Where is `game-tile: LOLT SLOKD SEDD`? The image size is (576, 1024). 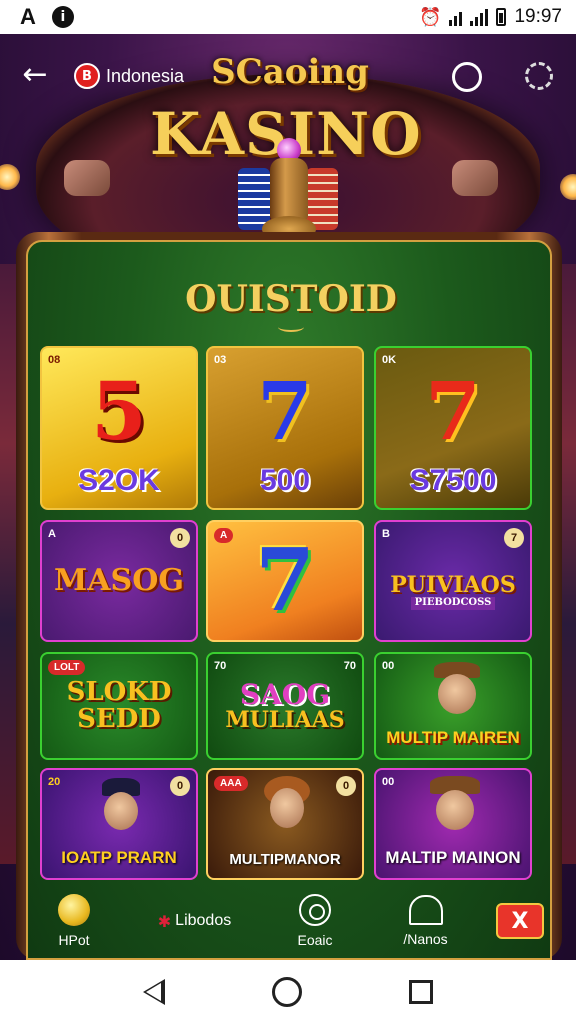
game-tile: LOLT SLOKD SEDD is located at coordinates (119, 706).